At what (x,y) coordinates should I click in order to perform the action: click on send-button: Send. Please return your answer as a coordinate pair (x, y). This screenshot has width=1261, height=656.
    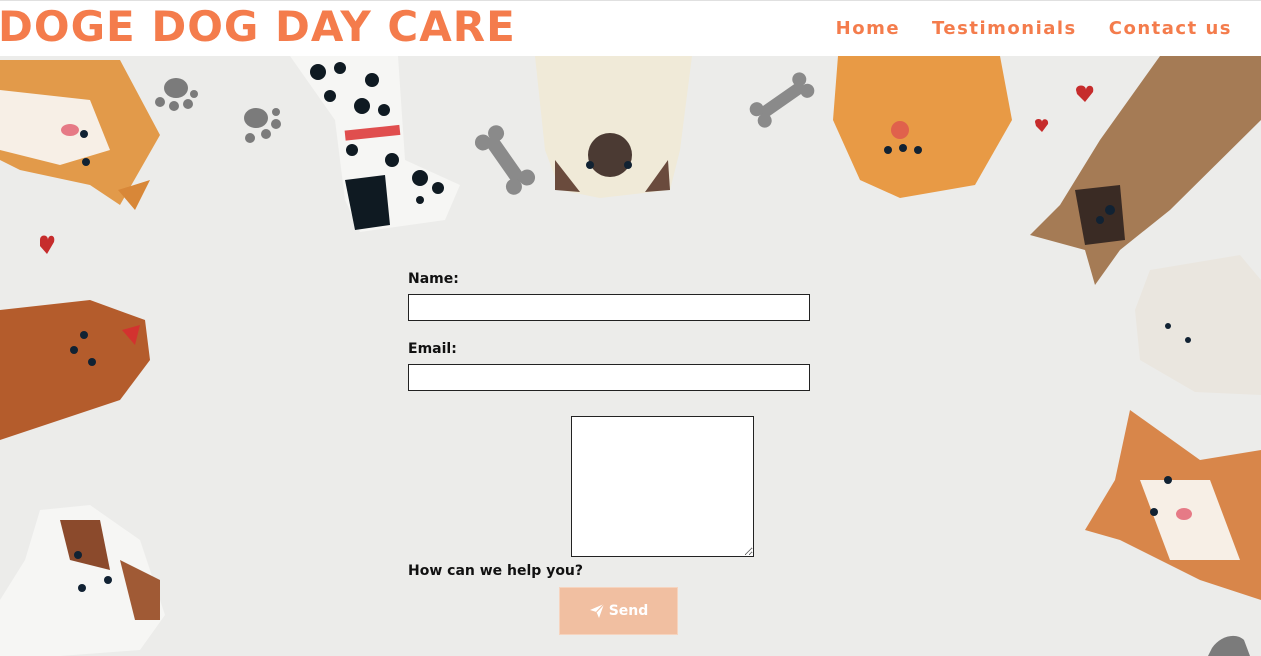
    Looking at the image, I should click on (618, 611).